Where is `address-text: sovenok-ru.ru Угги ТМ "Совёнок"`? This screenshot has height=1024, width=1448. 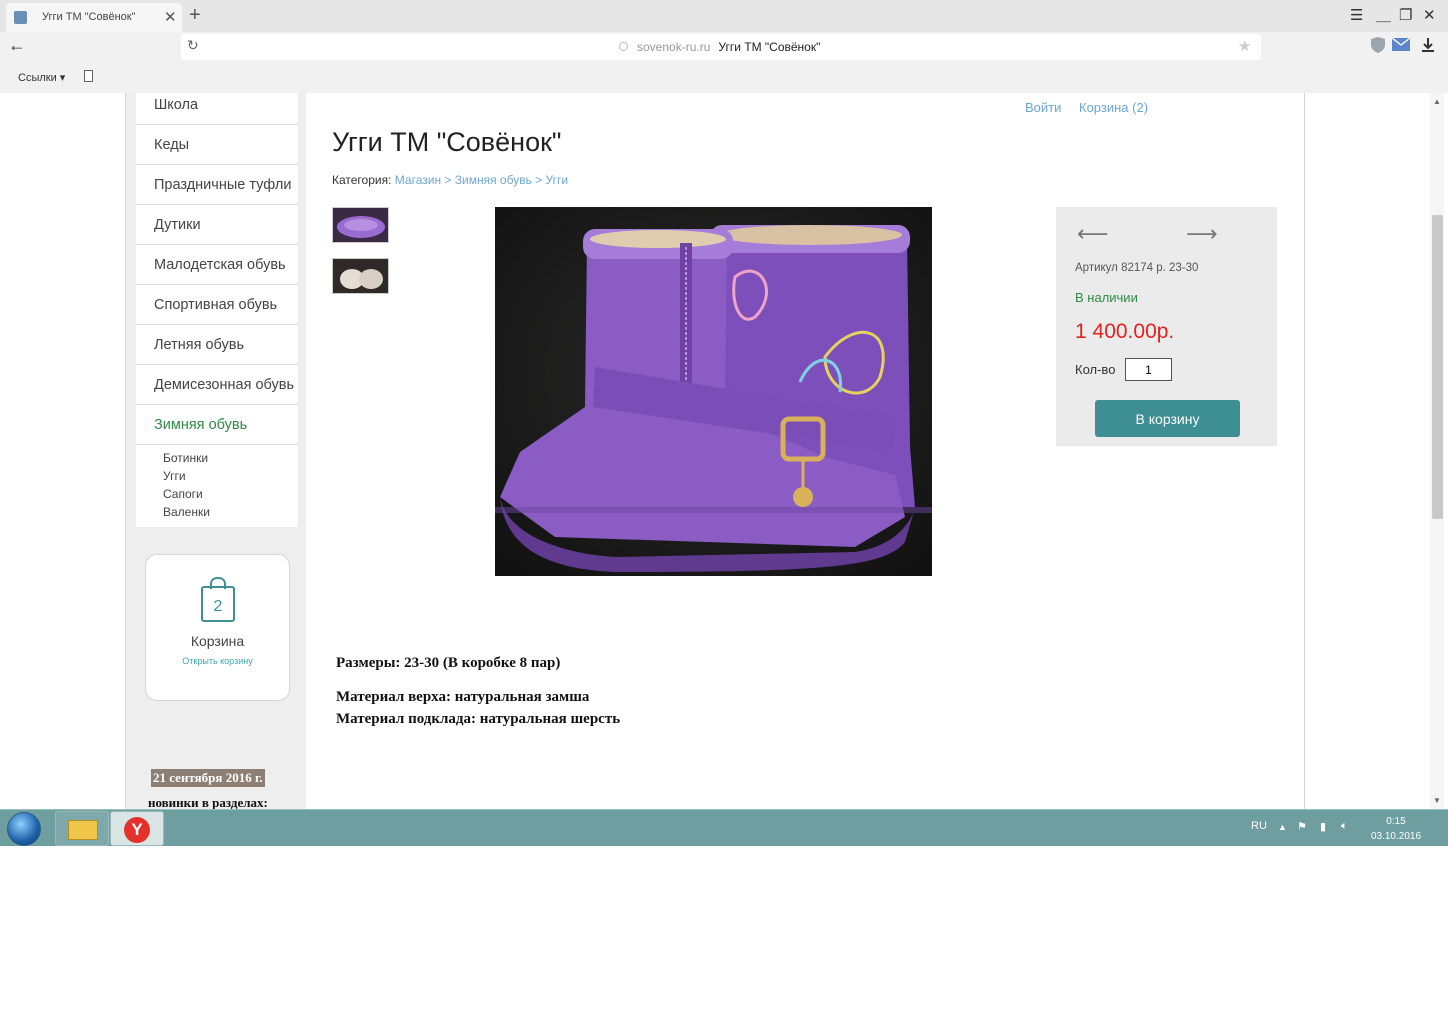
address-text: sovenok-ru.ru Угги ТМ "Совёнок" is located at coordinates (719, 47).